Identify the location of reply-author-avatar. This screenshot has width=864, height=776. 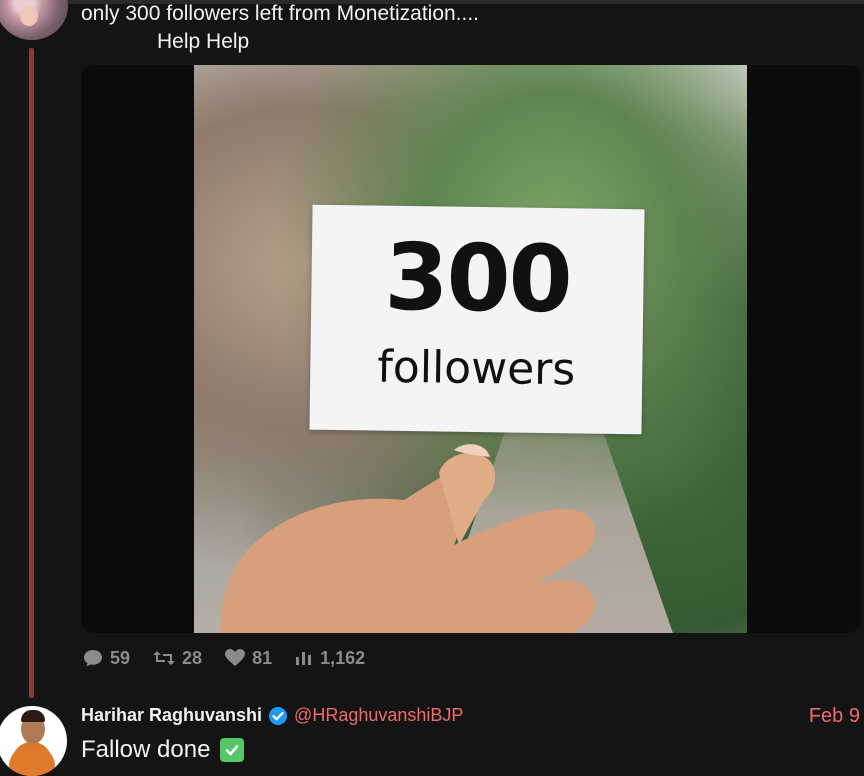
(33, 741).